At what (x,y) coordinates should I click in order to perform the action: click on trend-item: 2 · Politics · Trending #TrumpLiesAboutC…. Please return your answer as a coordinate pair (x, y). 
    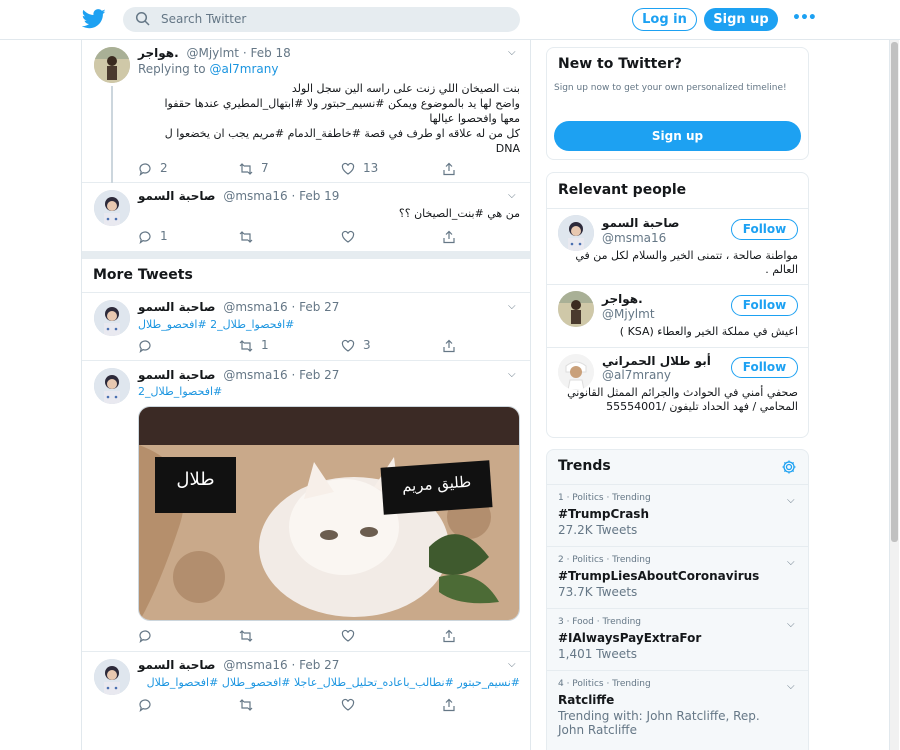
    Looking at the image, I should click on (677, 577).